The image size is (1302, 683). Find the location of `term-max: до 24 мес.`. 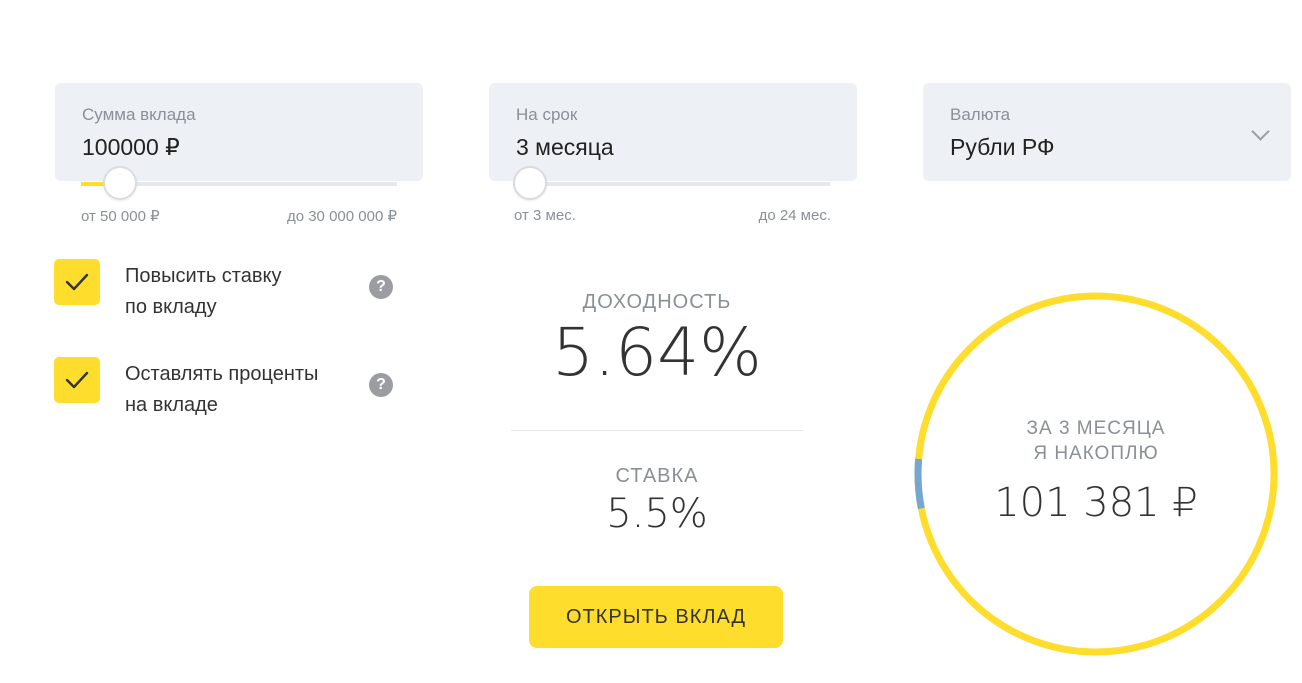

term-max: до 24 мес. is located at coordinates (794, 215).